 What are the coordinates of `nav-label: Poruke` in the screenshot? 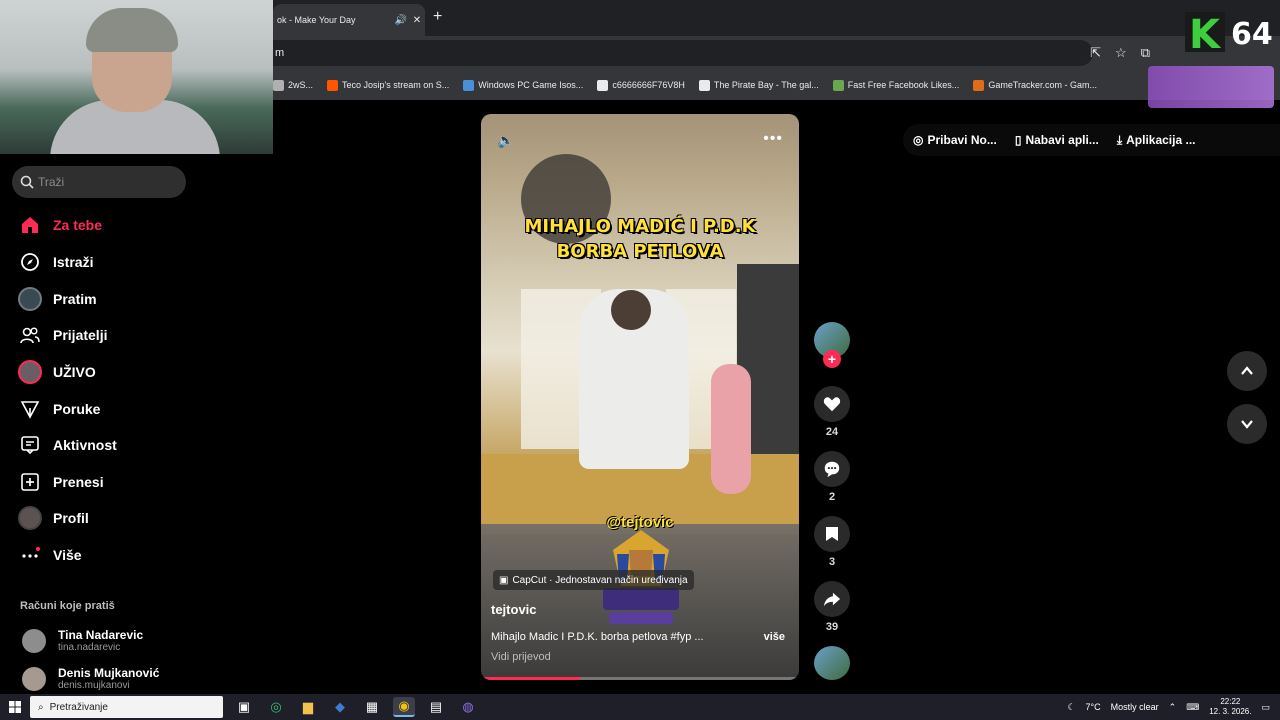 It's located at (77, 409).